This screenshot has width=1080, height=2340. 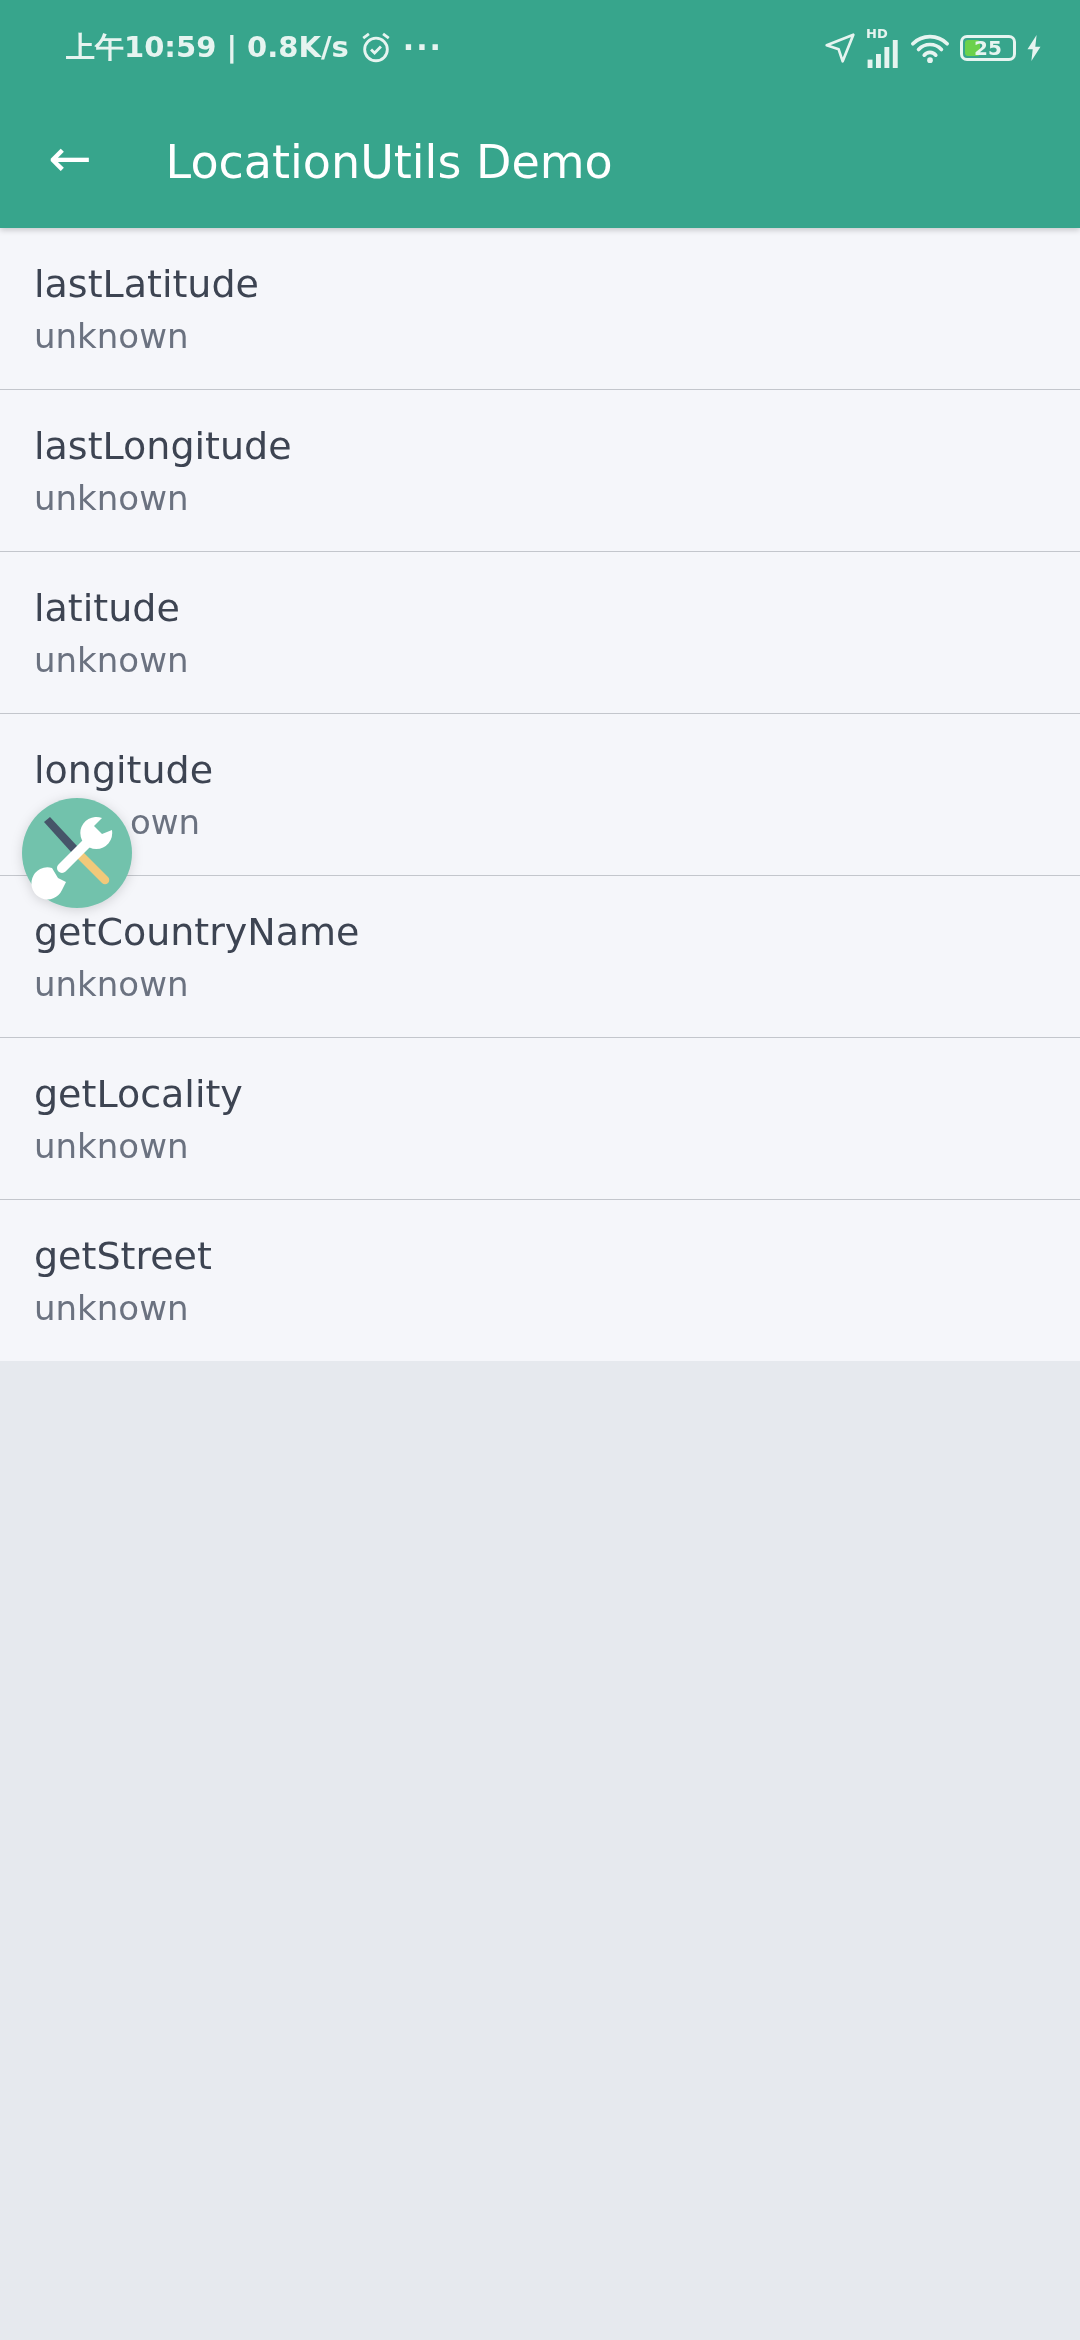 What do you see at coordinates (422, 47) in the screenshot?
I see `more-indicator: ···` at bounding box center [422, 47].